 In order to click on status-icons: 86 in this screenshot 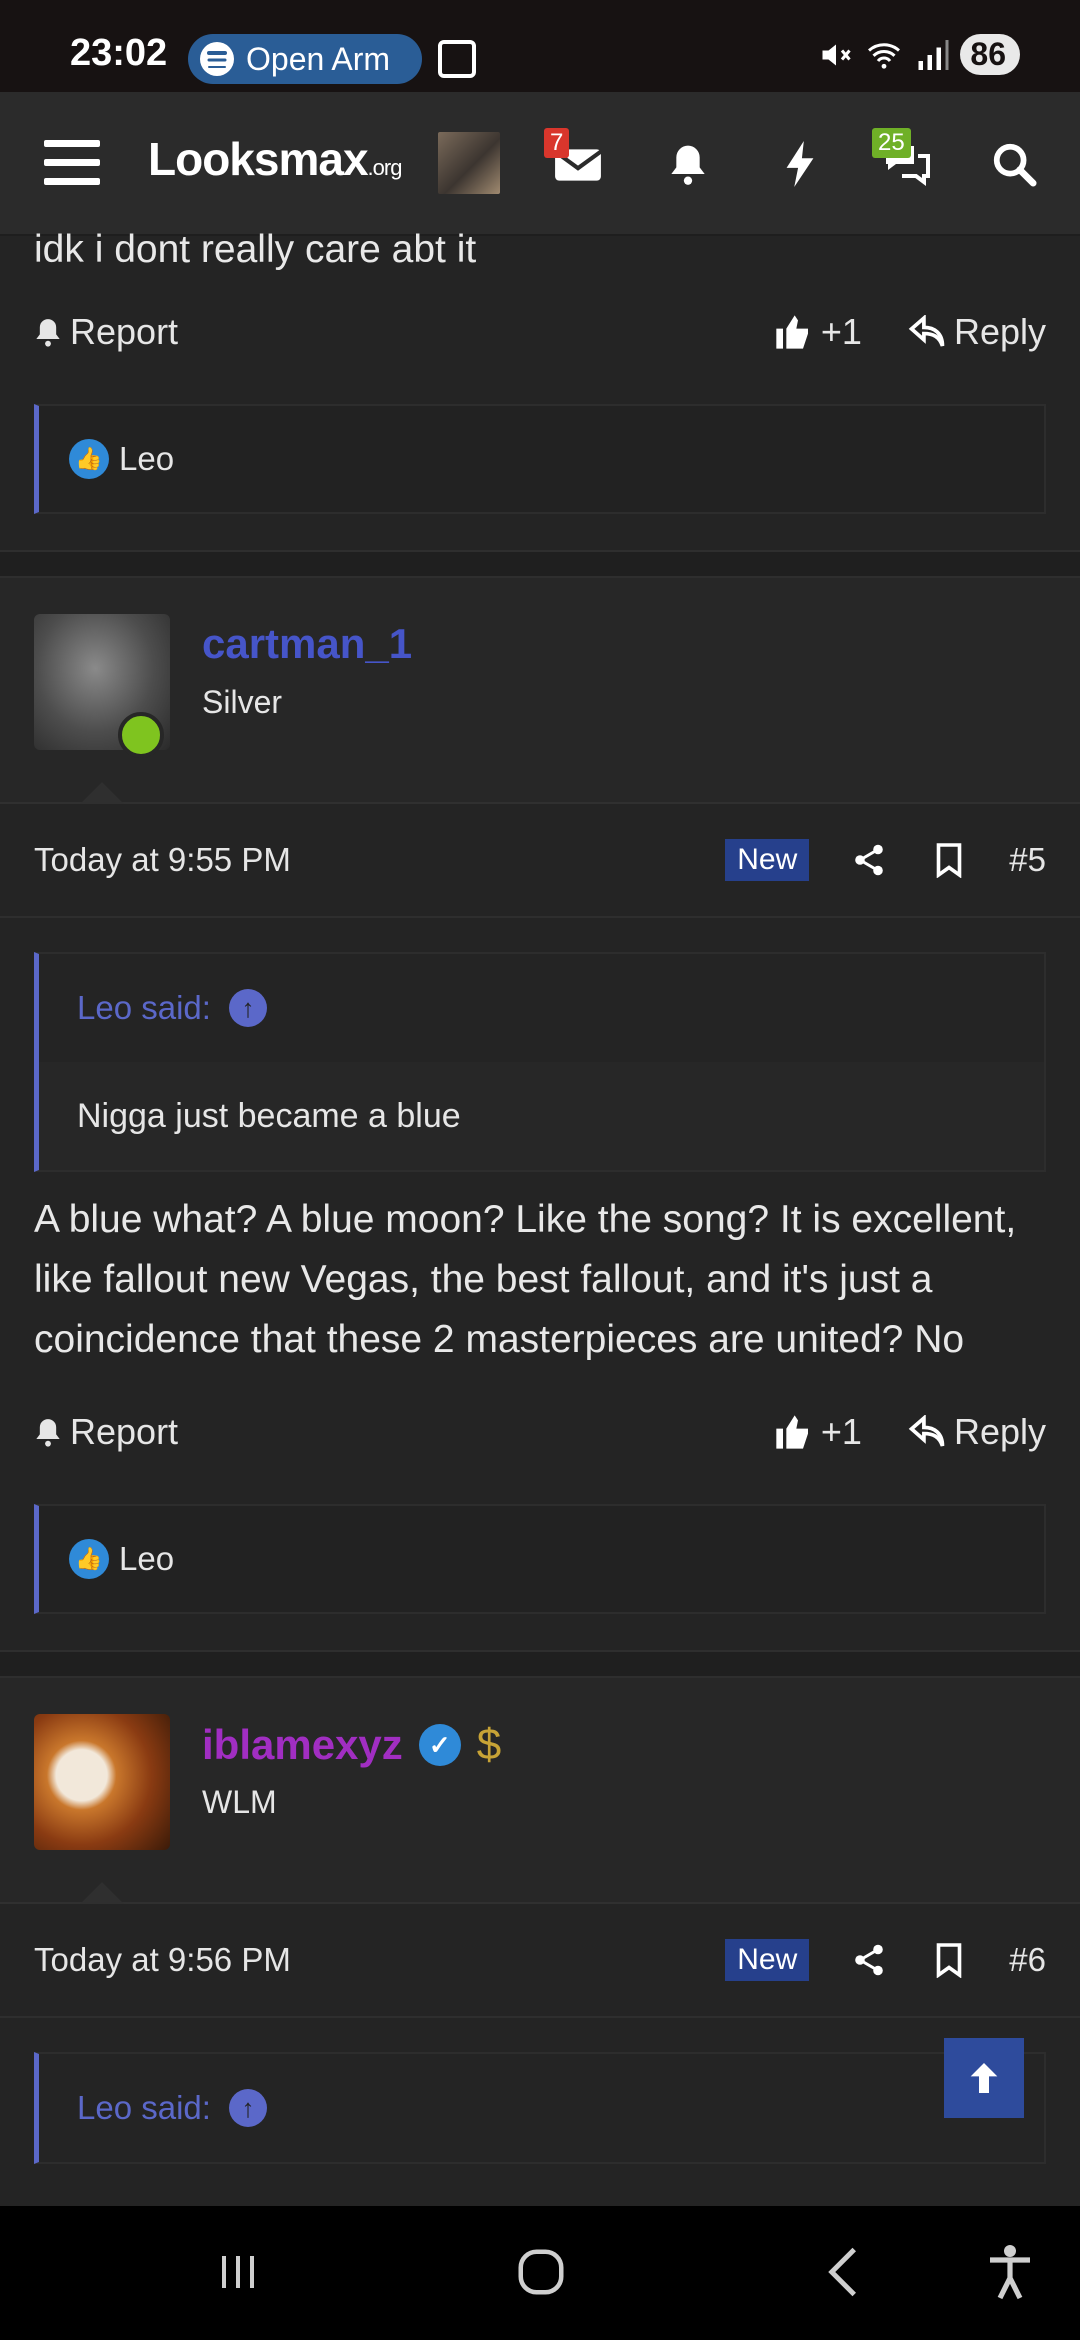, I will do `click(919, 54)`.